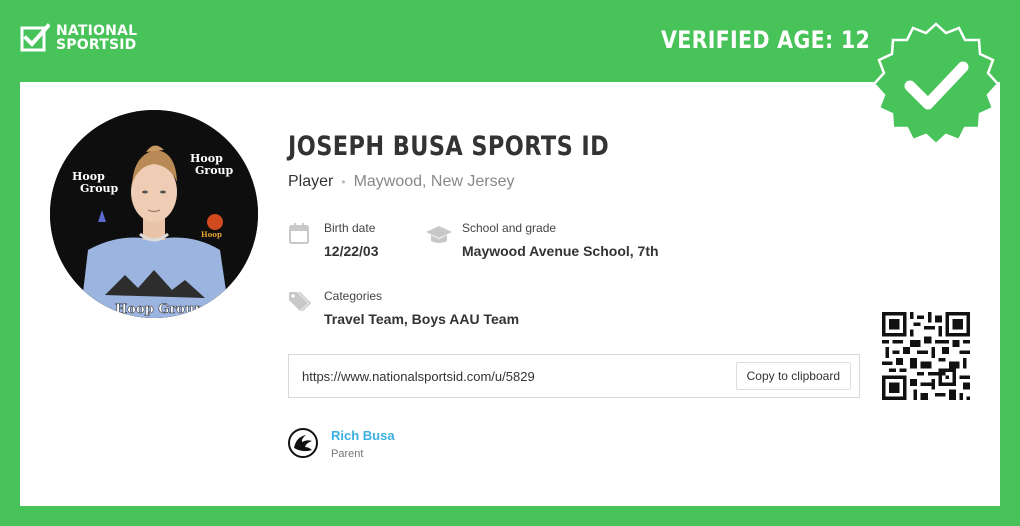  I want to click on categories-field: Categories Travel Team, Boys AAU Team, so click(403, 308).